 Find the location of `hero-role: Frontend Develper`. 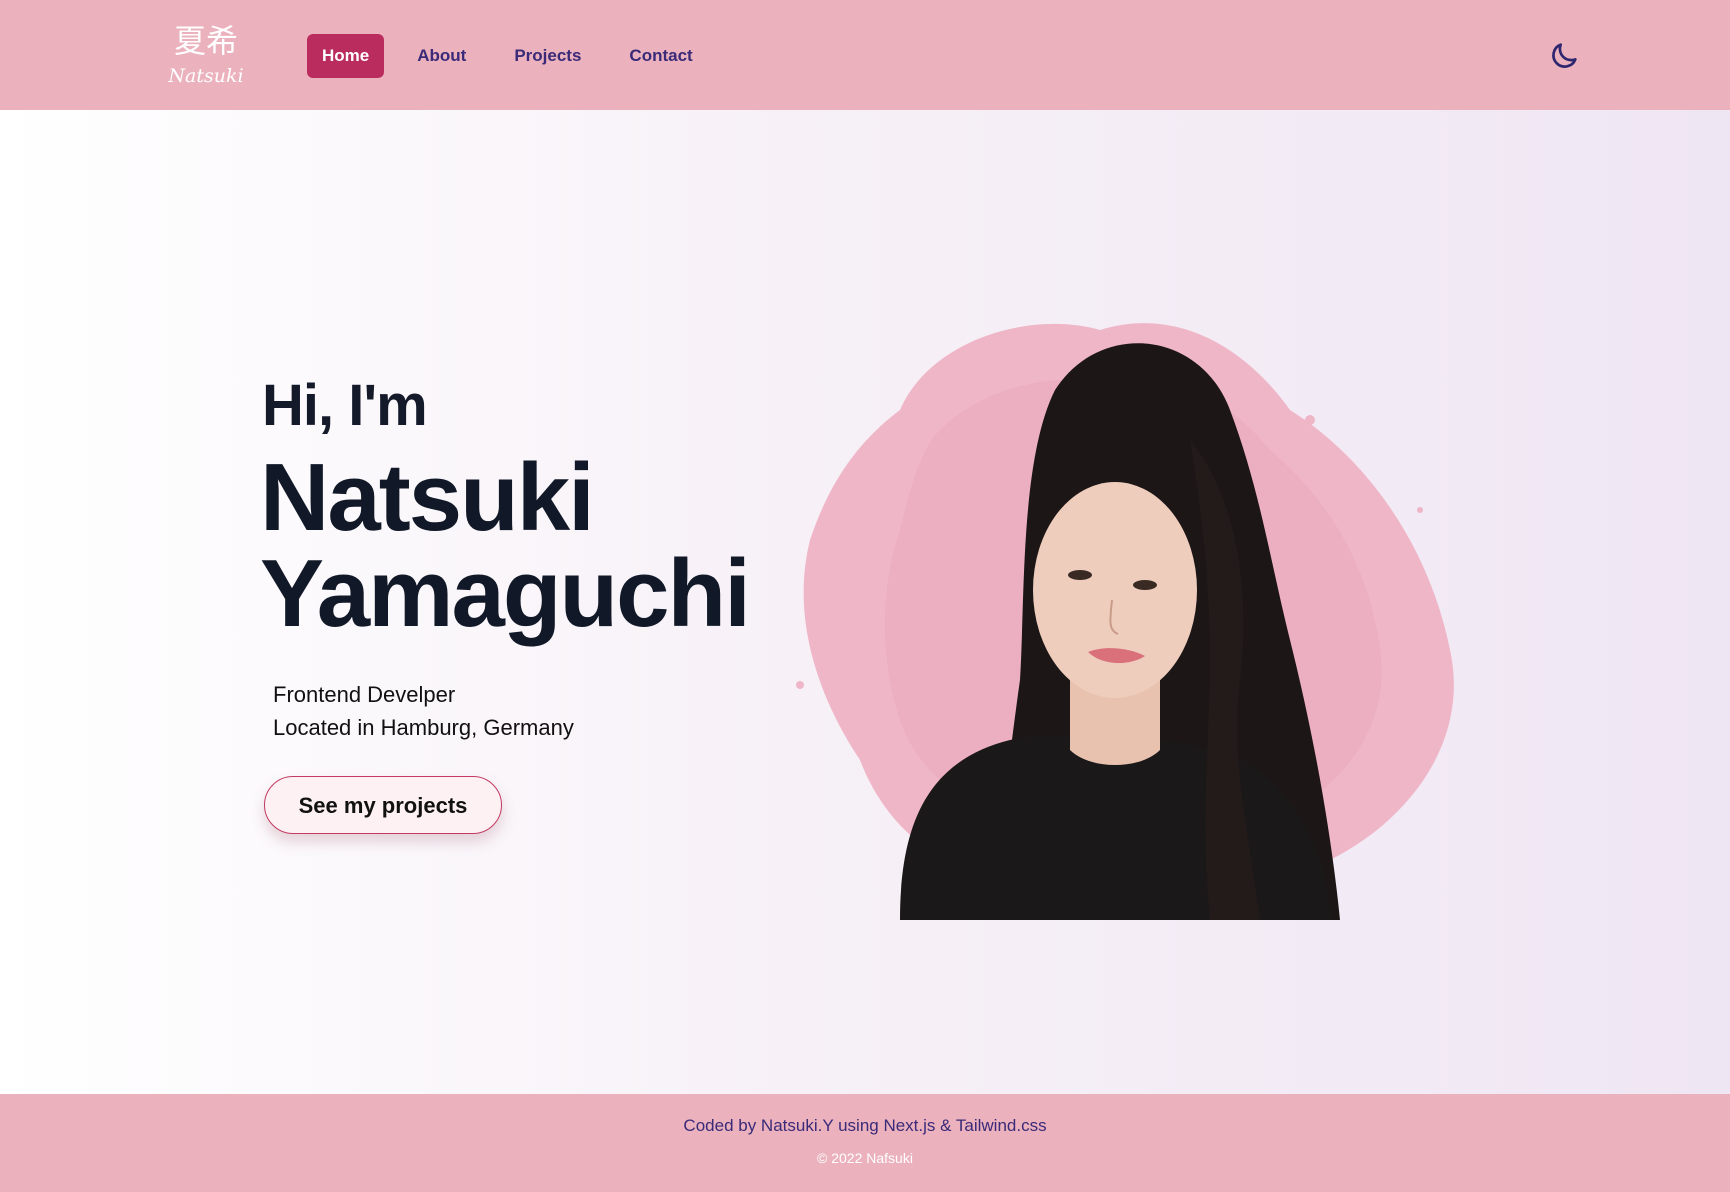

hero-role: Frontend Develper is located at coordinates (364, 694).